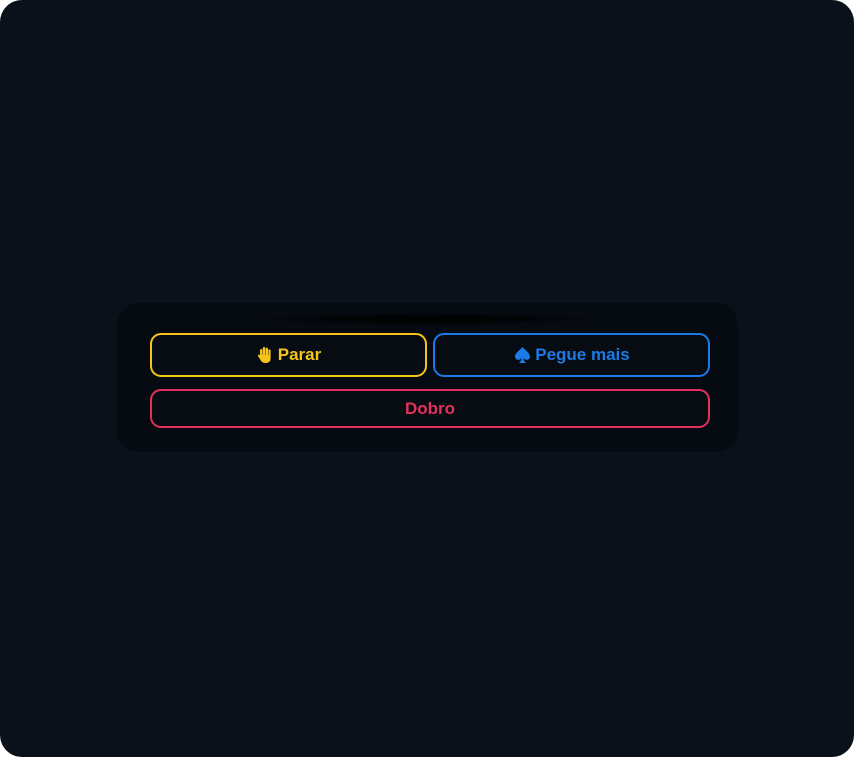 Image resolution: width=854 pixels, height=757 pixels. Describe the element at coordinates (299, 354) in the screenshot. I see `stand-label: Parar` at that location.